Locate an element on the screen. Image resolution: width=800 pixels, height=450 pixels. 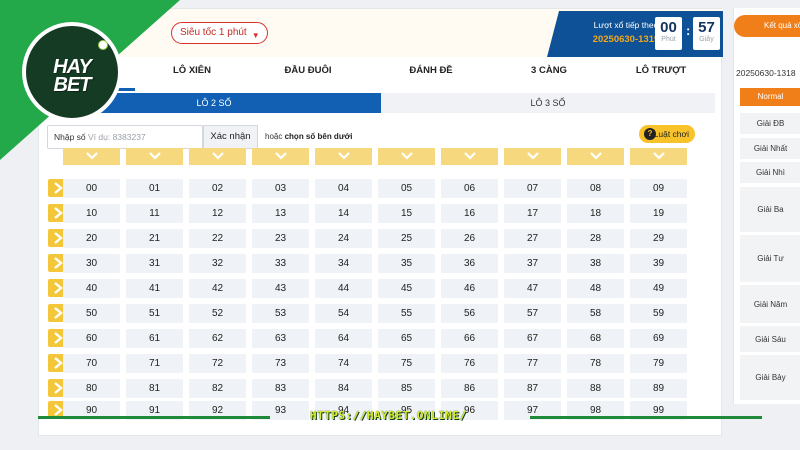
number-cell: 27 is located at coordinates (532, 238).